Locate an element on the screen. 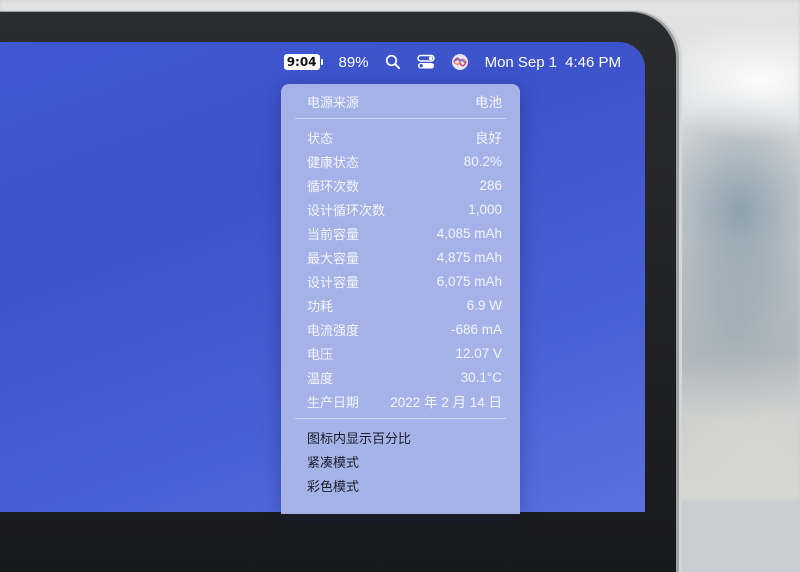  info-value: 4,085 mAh is located at coordinates (469, 233).